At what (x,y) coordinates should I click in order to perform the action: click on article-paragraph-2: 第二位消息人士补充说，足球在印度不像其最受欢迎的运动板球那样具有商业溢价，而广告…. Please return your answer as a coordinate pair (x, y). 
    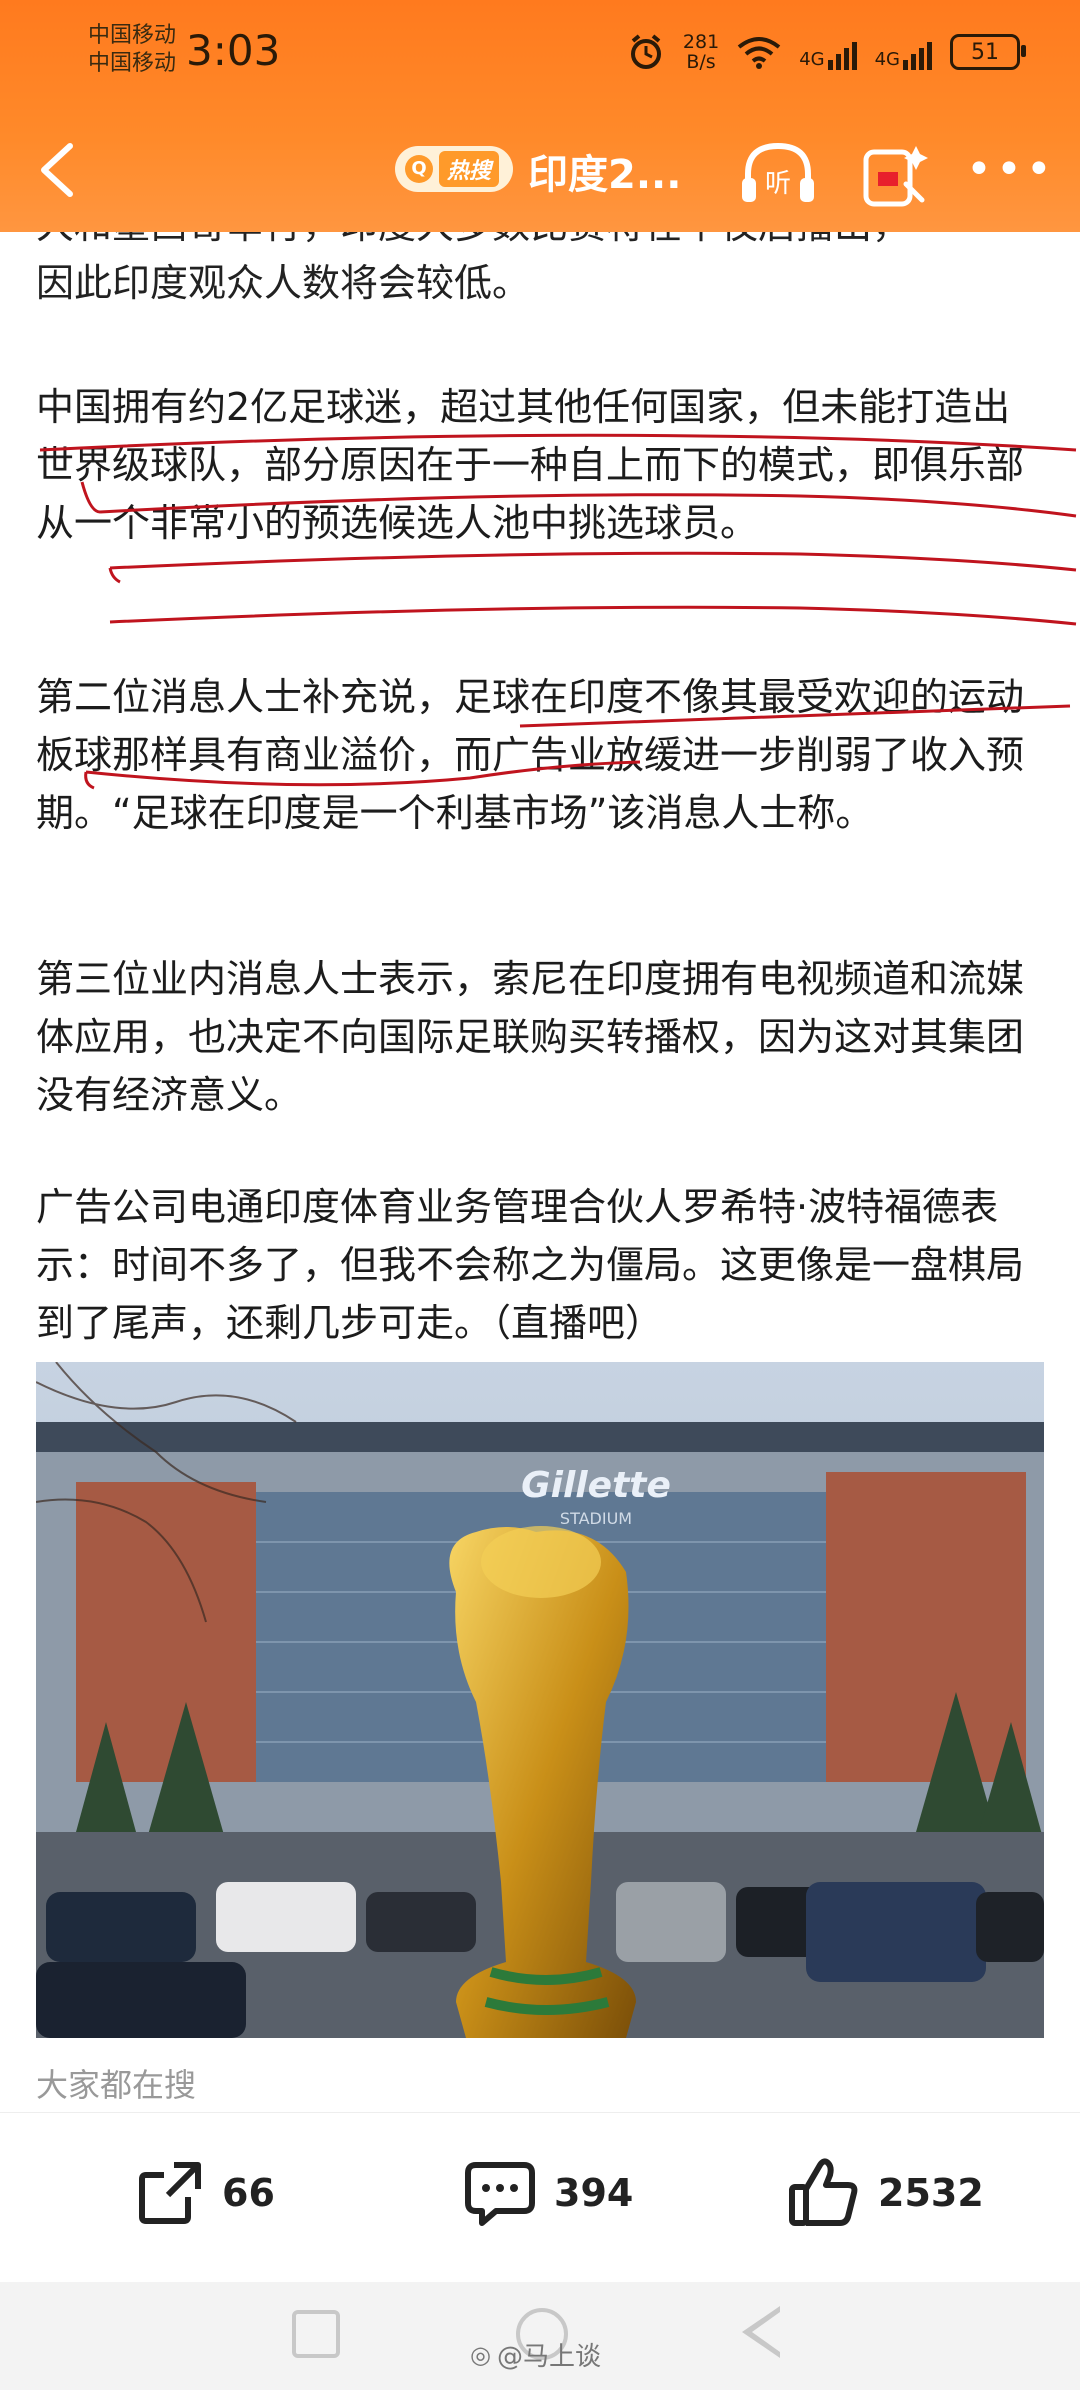
    Looking at the image, I should click on (530, 755).